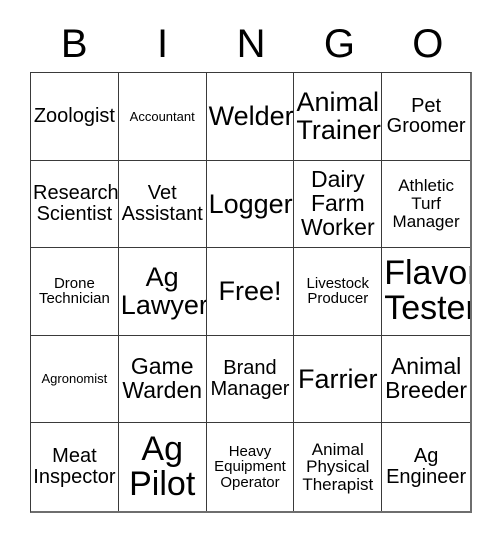 The width and height of the screenshot is (500, 544). I want to click on bingo-cell: Drone Technician, so click(75, 292).